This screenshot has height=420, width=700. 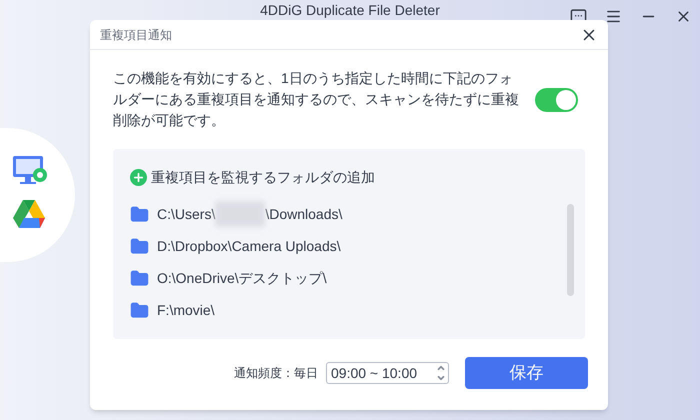 I want to click on scrollbar, so click(x=570, y=250).